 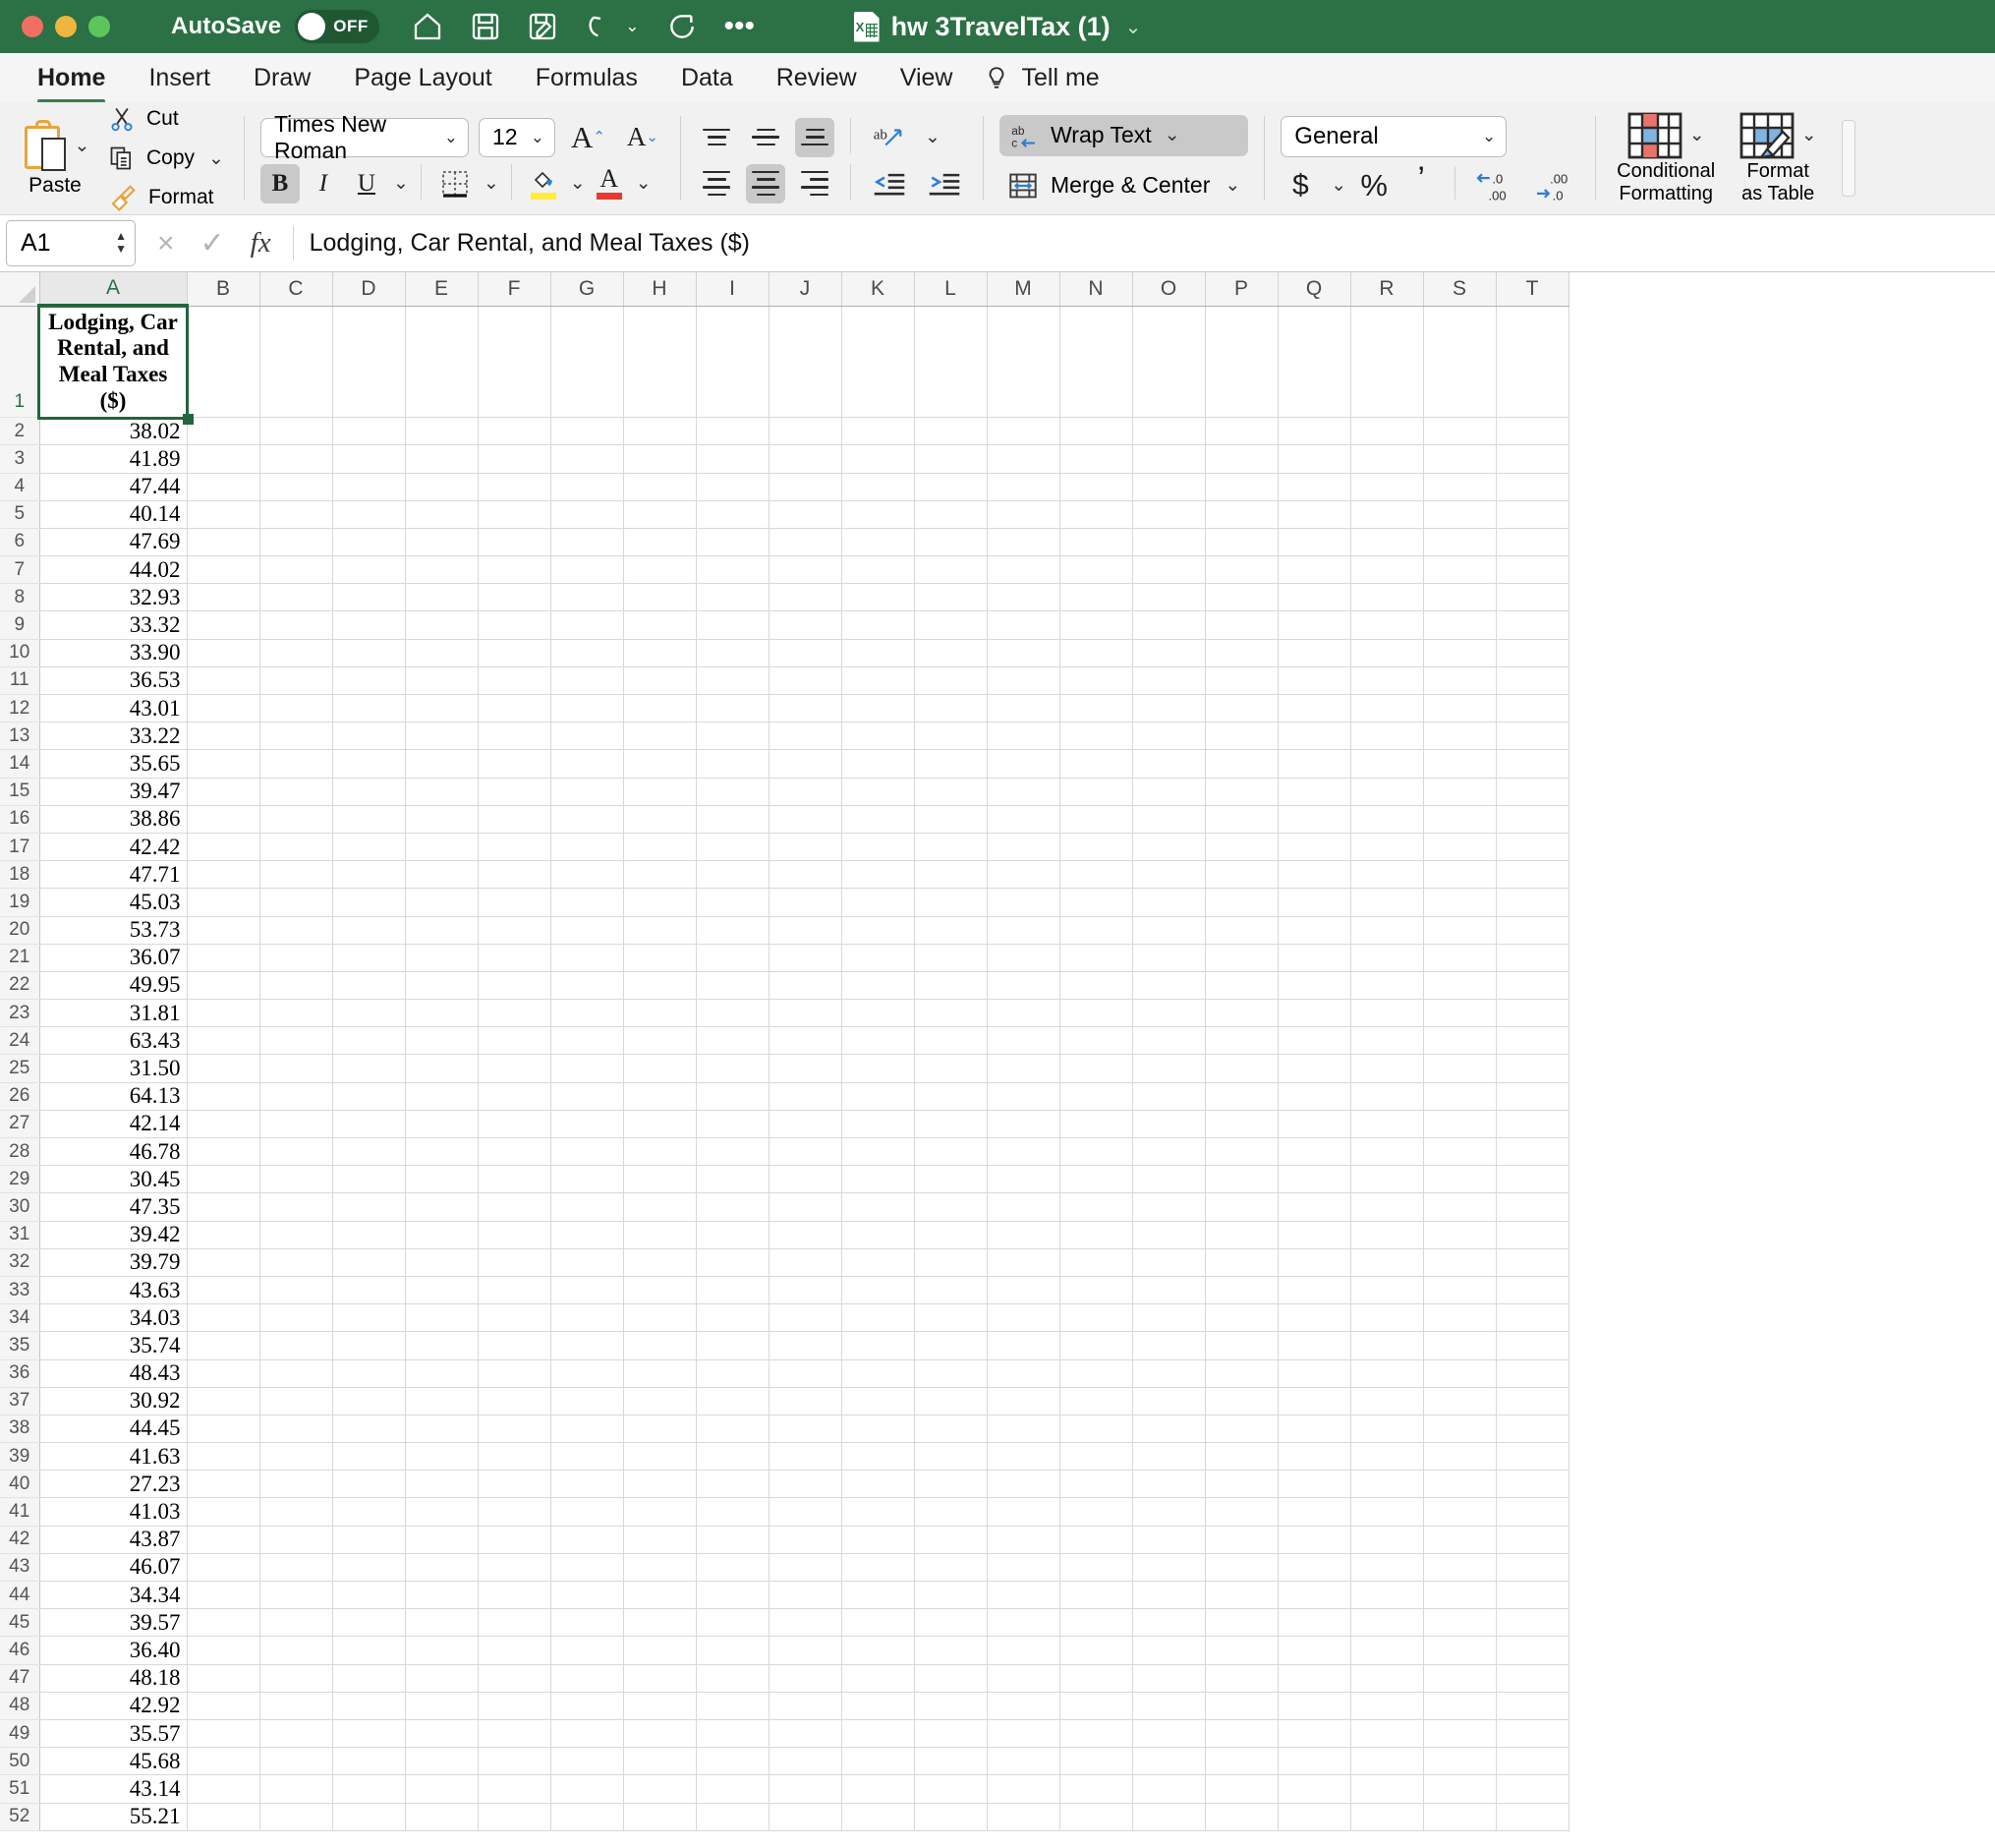 I want to click on cell-N40, so click(x=1096, y=1485).